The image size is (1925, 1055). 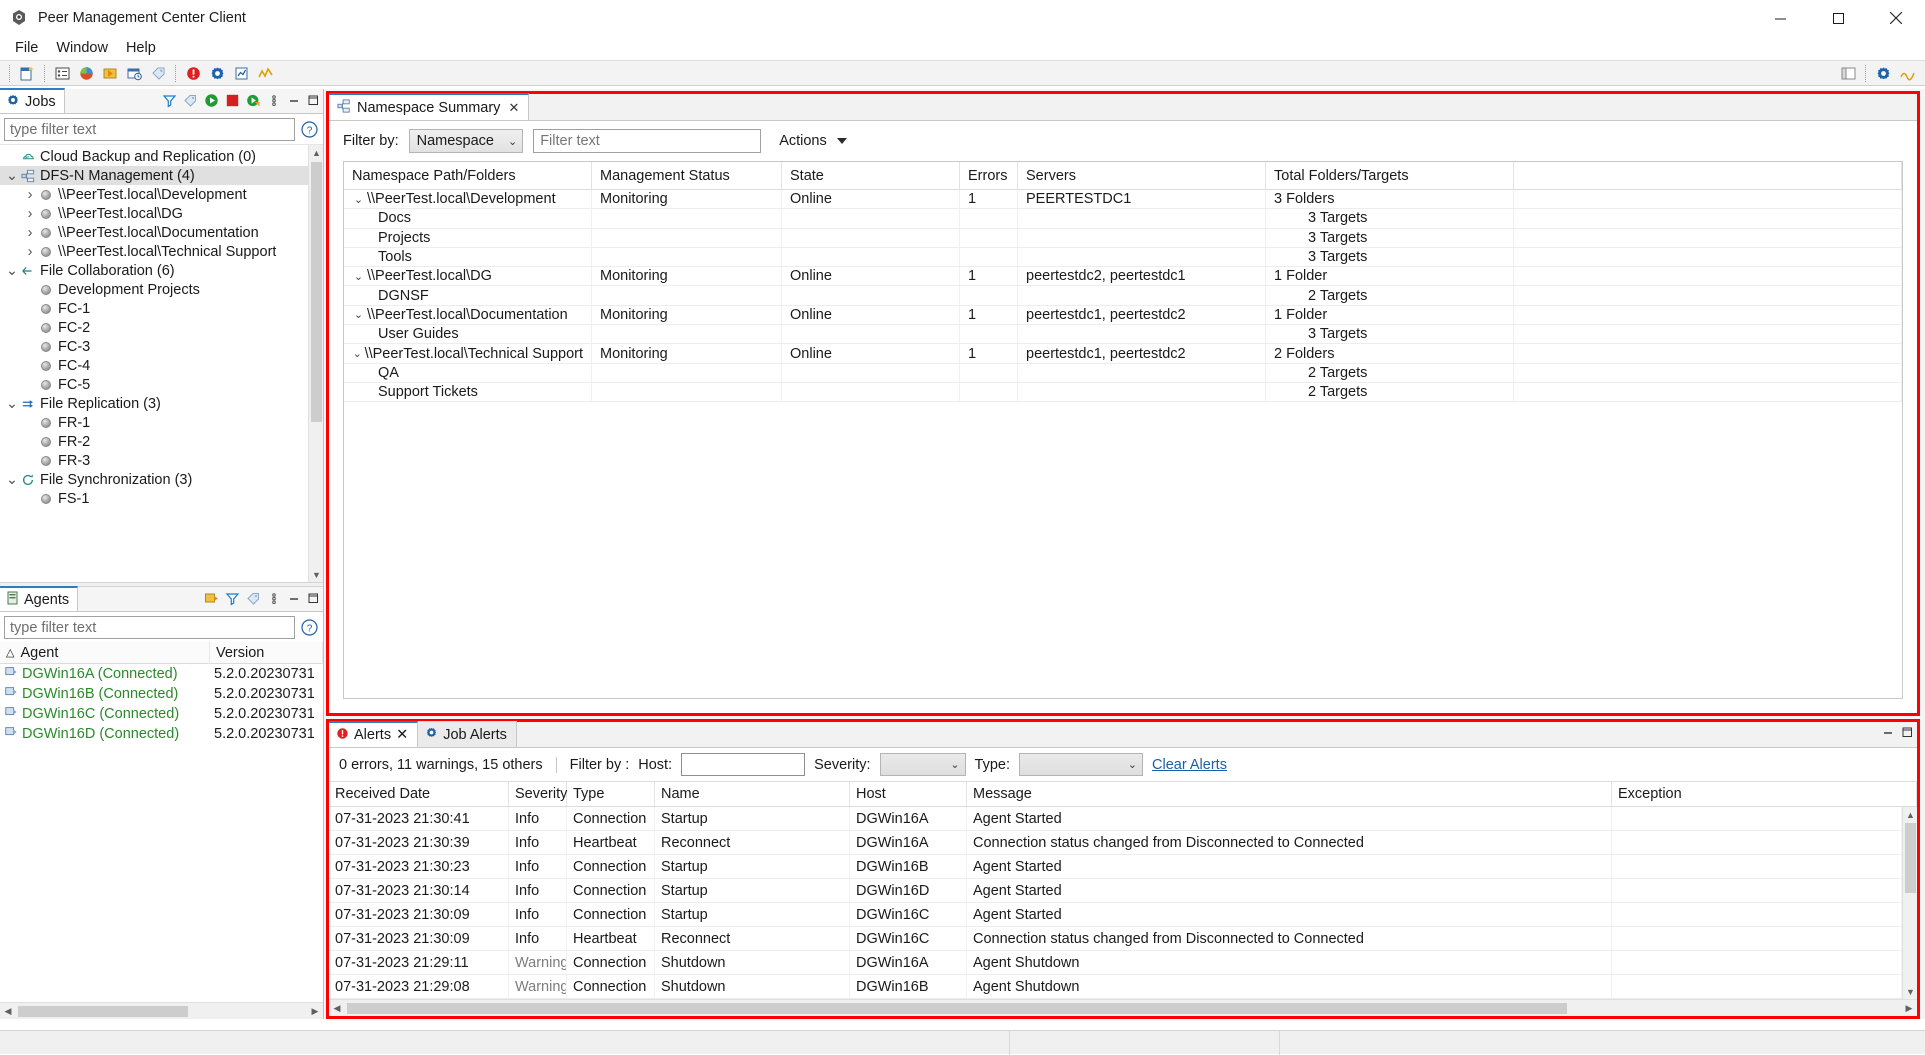 What do you see at coordinates (1909, 903) in the screenshot?
I see `alerts-vscrollbar: ▲ ▼` at bounding box center [1909, 903].